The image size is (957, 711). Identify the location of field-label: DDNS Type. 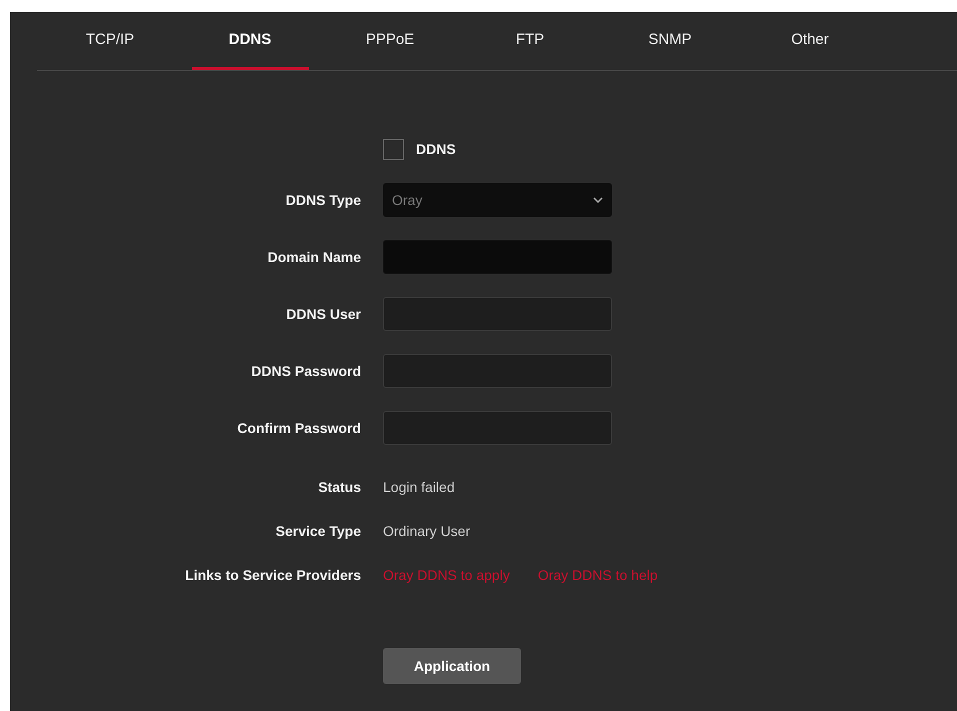
(323, 200).